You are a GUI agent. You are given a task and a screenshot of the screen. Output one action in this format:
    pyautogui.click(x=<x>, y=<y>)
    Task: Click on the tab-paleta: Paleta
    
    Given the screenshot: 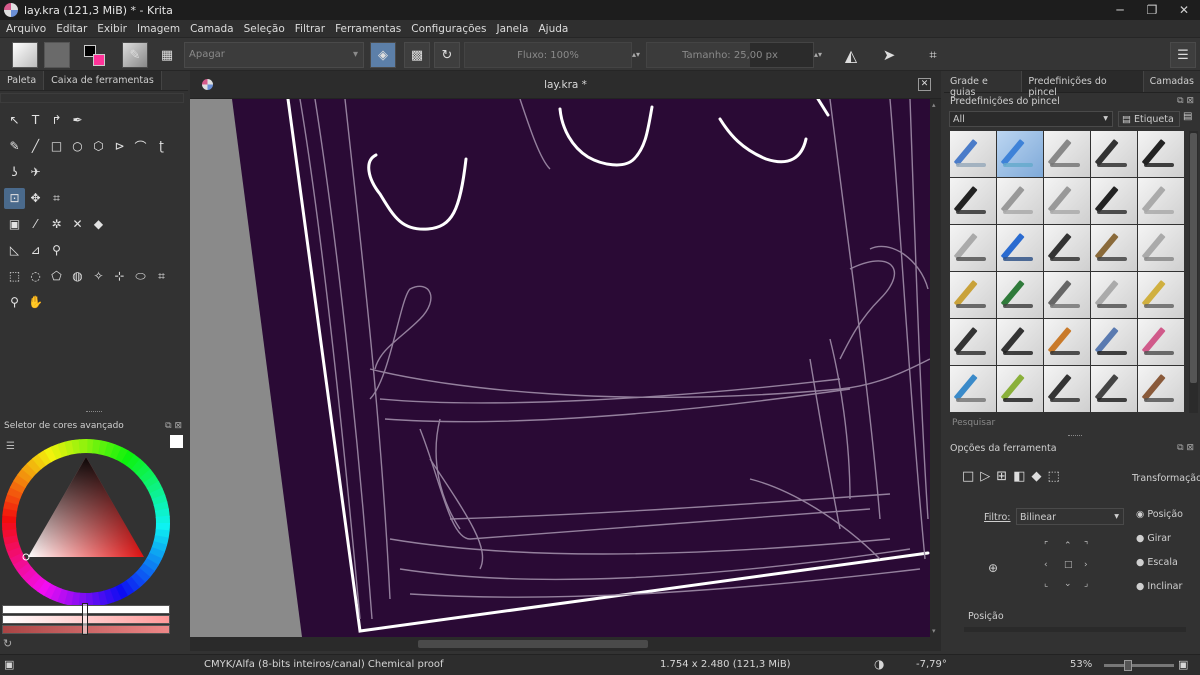 What is the action you would take?
    pyautogui.click(x=21, y=80)
    